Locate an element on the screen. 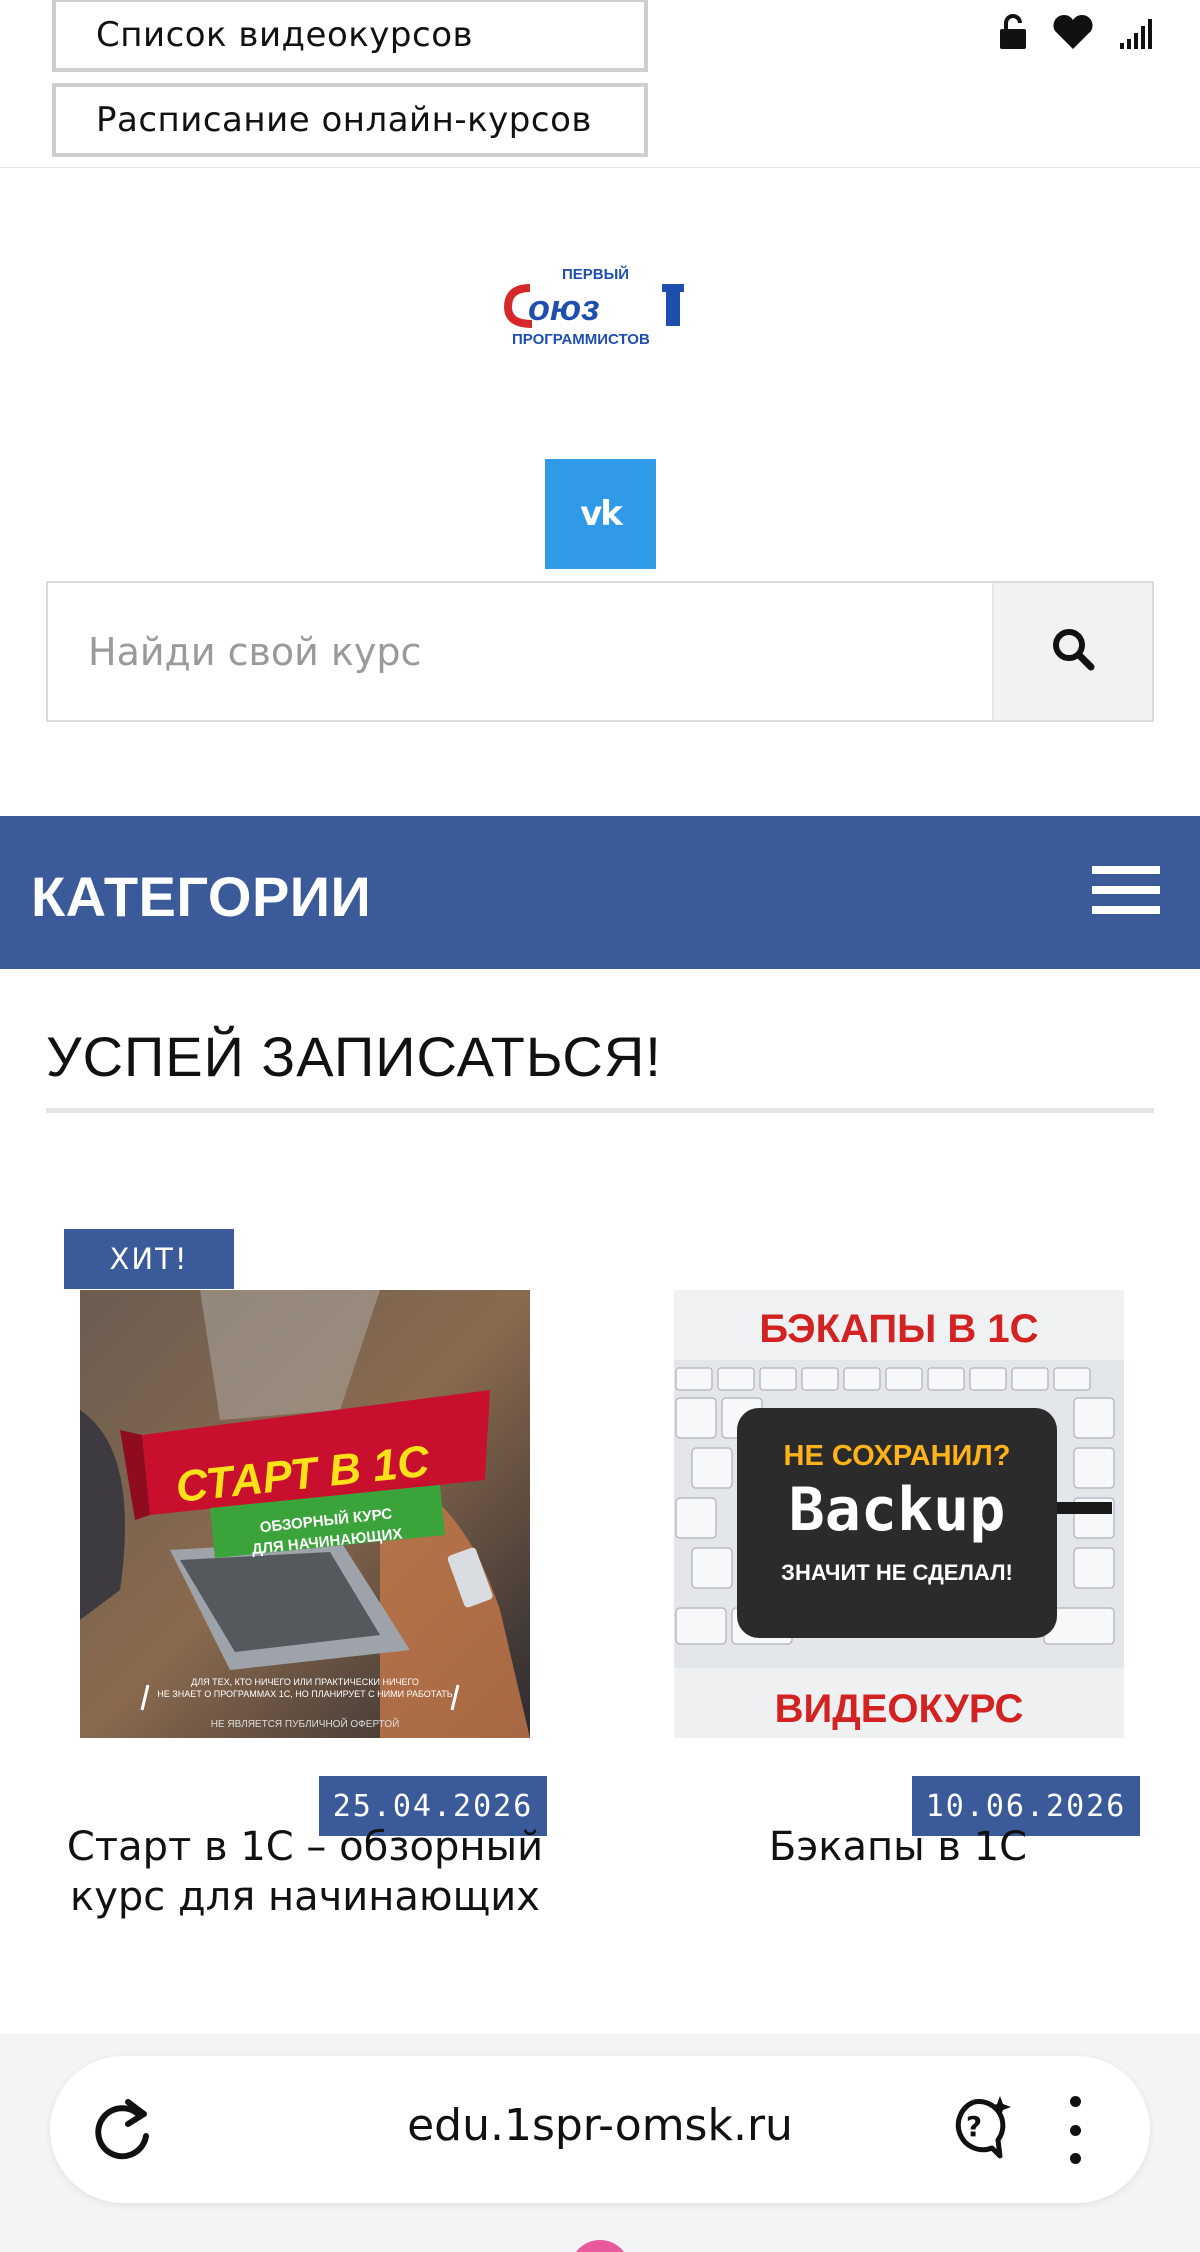  vk-button: vk is located at coordinates (600, 514).